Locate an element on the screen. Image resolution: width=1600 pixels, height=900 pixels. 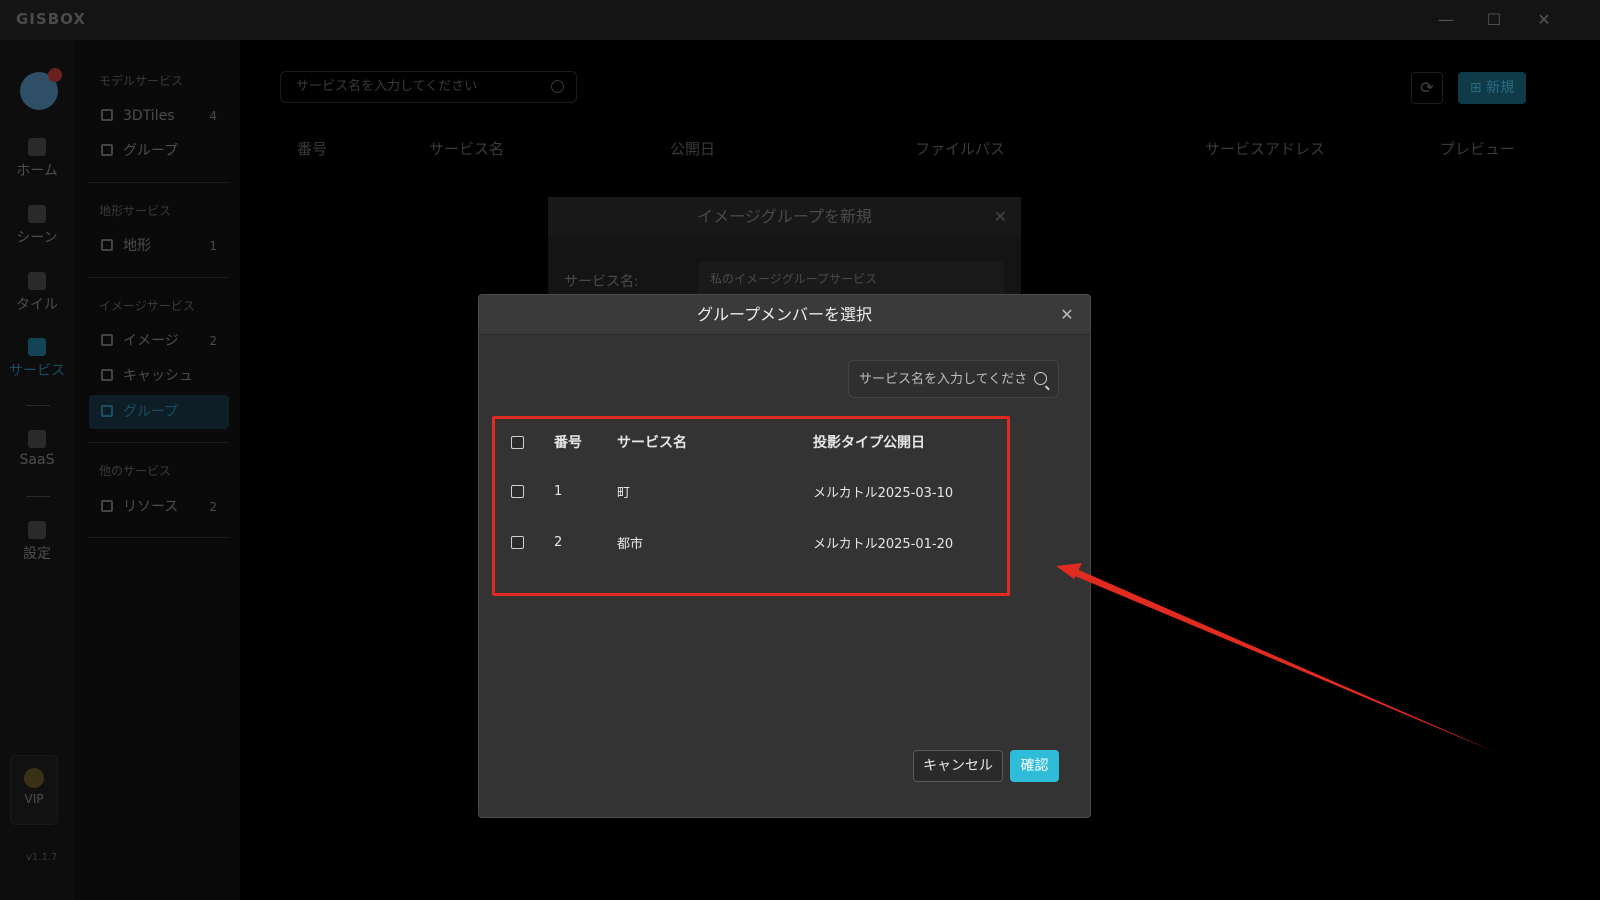
sidebar-item-terrain: 地形 1 is located at coordinates (159, 246).